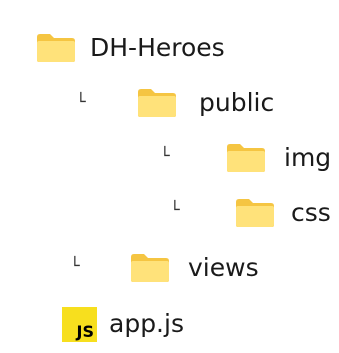  I want to click on tree-item-label: img, so click(308, 157).